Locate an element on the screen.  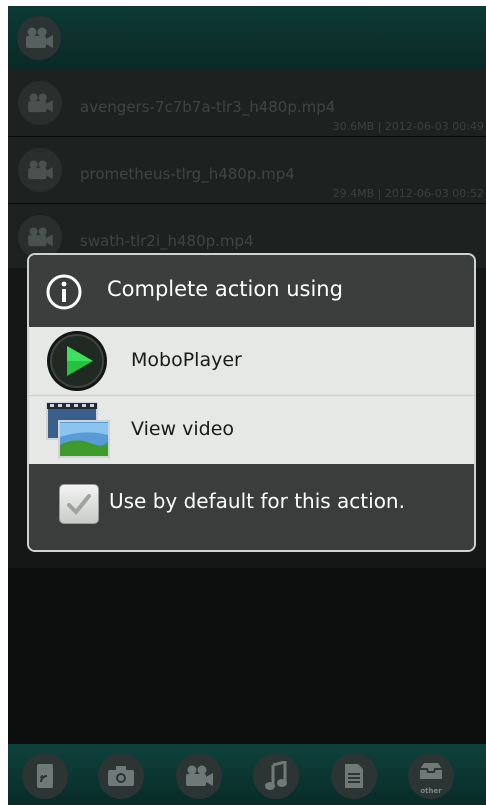
moboplayer-icon is located at coordinates (77, 361).